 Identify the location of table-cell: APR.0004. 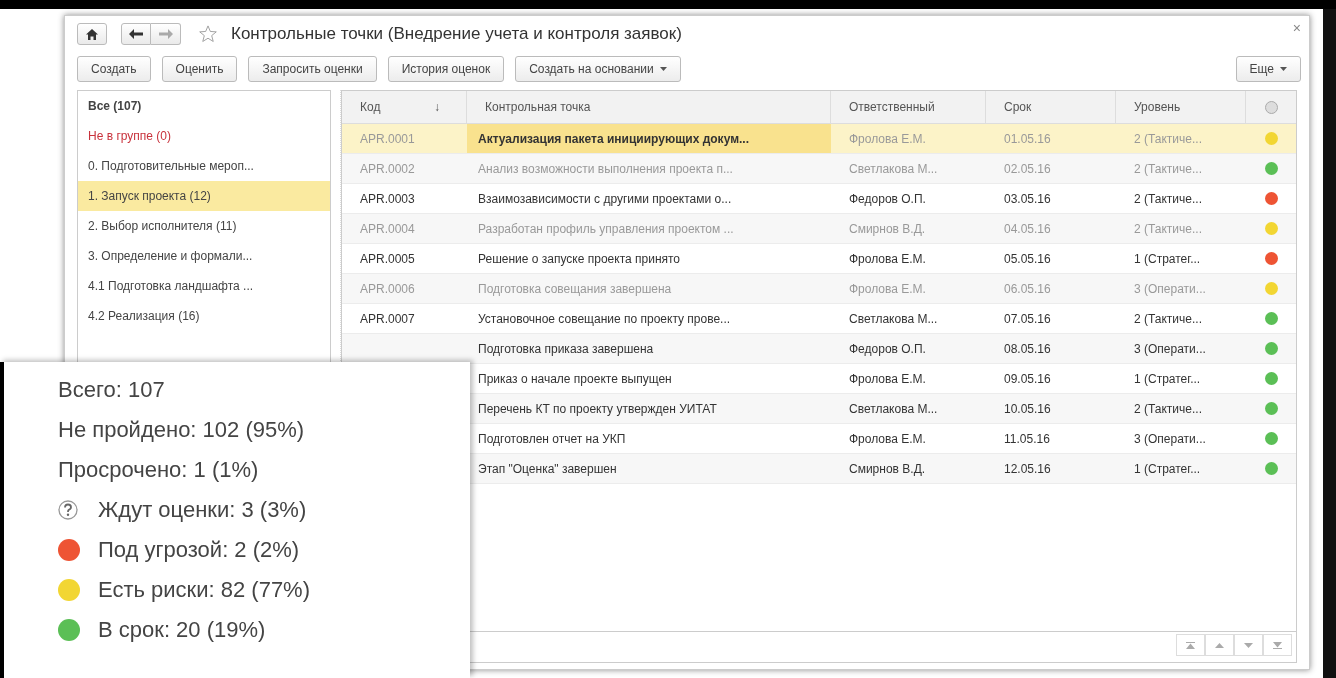
(387, 228).